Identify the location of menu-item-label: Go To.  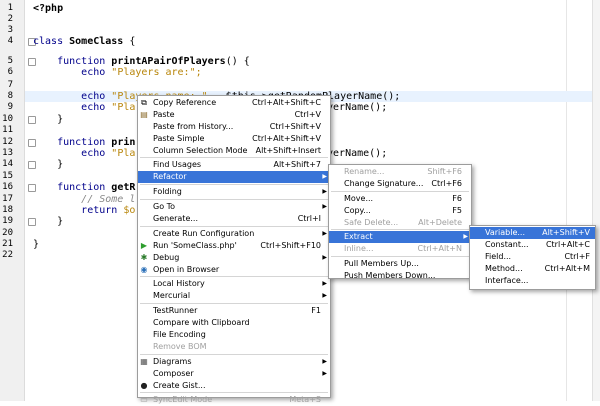
(164, 207).